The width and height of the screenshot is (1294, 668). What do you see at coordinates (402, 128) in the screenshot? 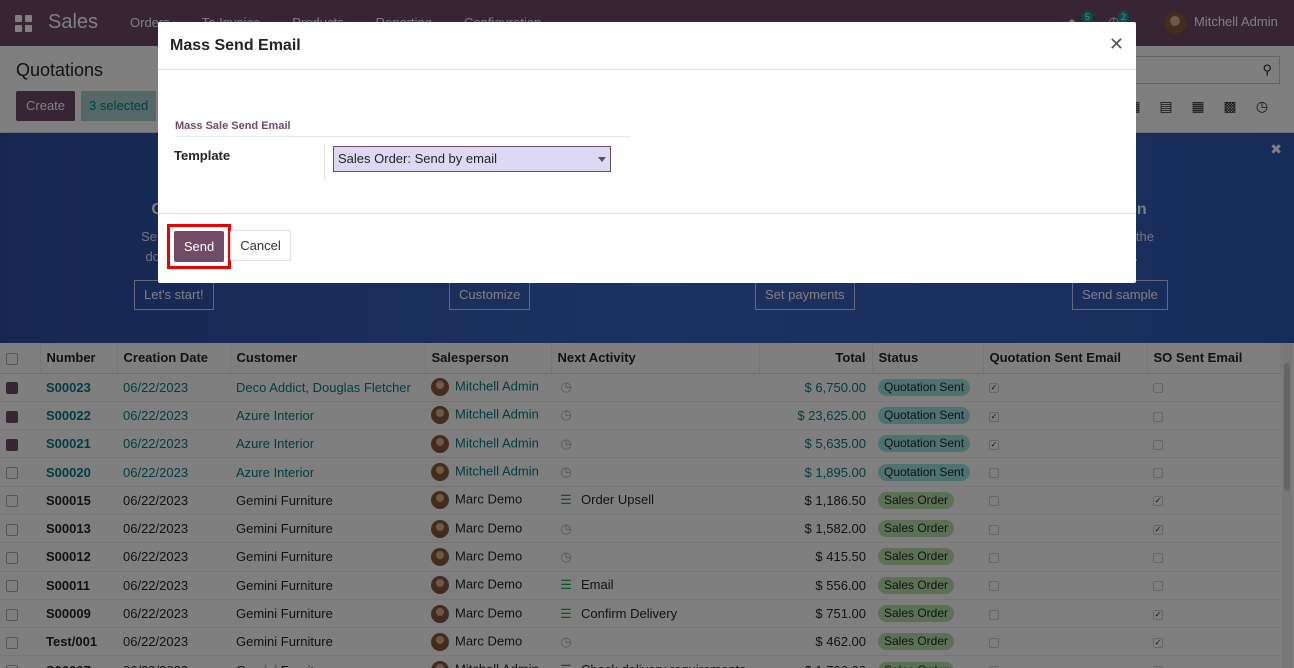
I see `section-title: Mass Sale Send Email` at bounding box center [402, 128].